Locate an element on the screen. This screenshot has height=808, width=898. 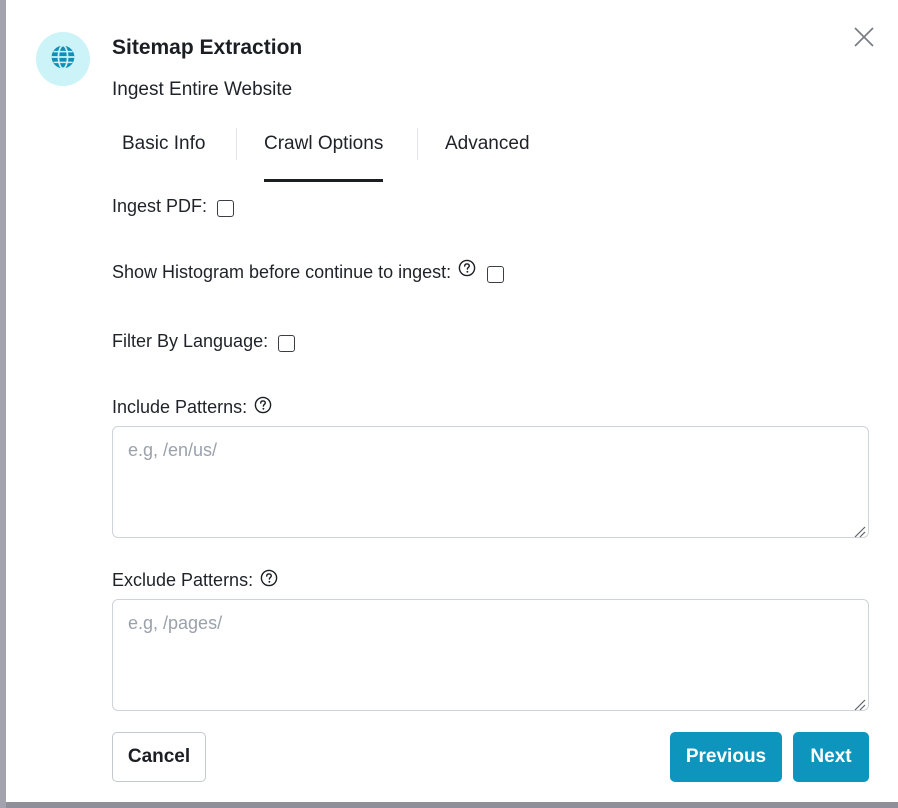
show-histogram-checkbox is located at coordinates (496, 274).